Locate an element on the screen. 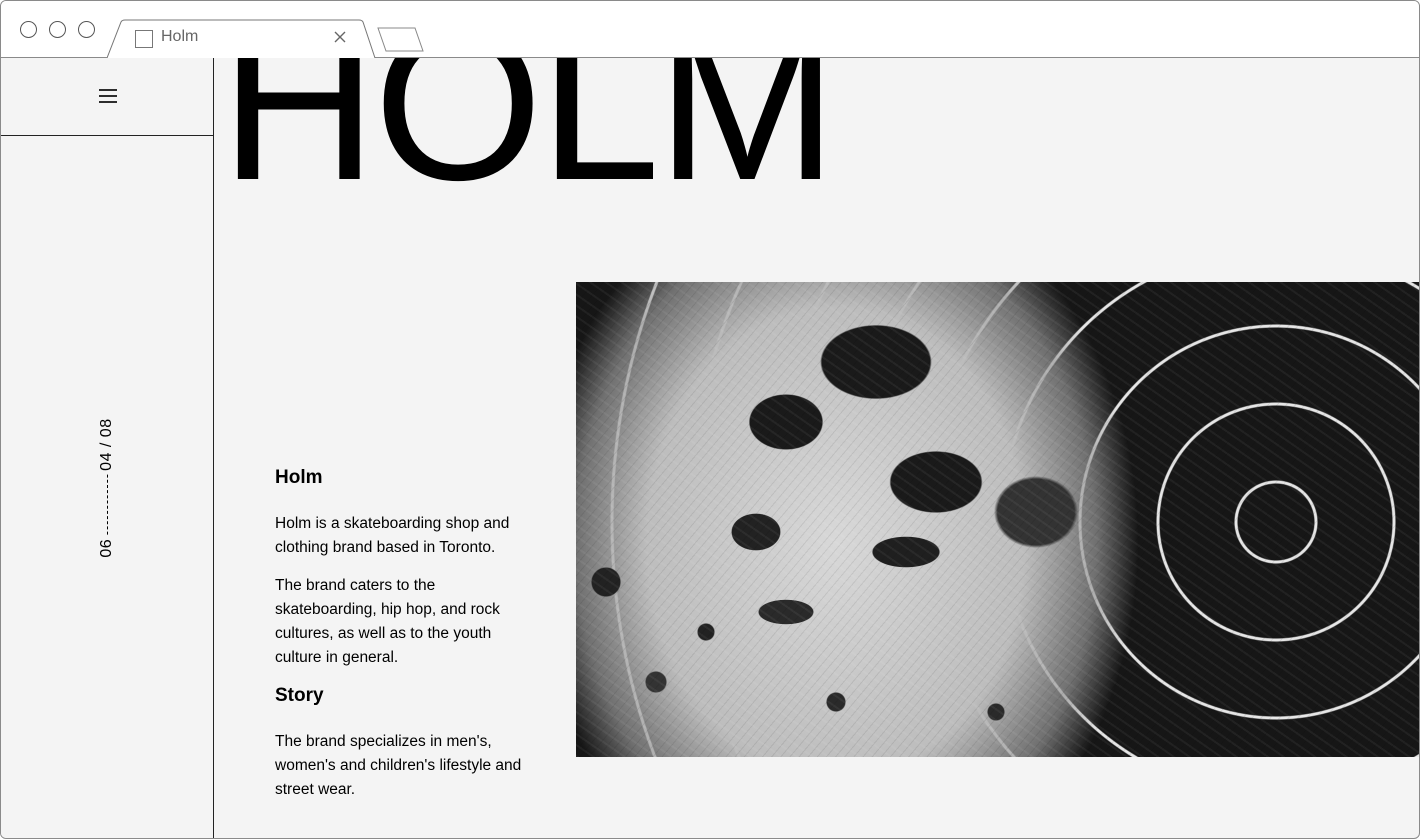 The height and width of the screenshot is (839, 1420). new-tab-icon is located at coordinates (400, 40).